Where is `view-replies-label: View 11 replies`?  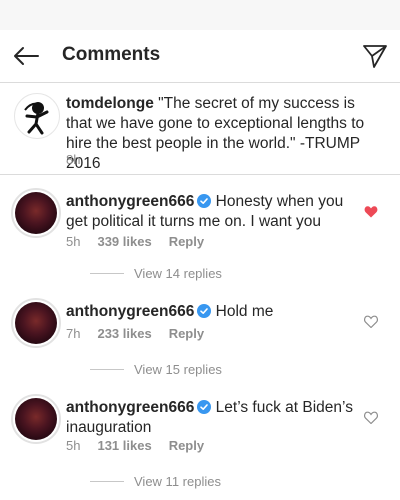
view-replies-label: View 11 replies is located at coordinates (177, 481).